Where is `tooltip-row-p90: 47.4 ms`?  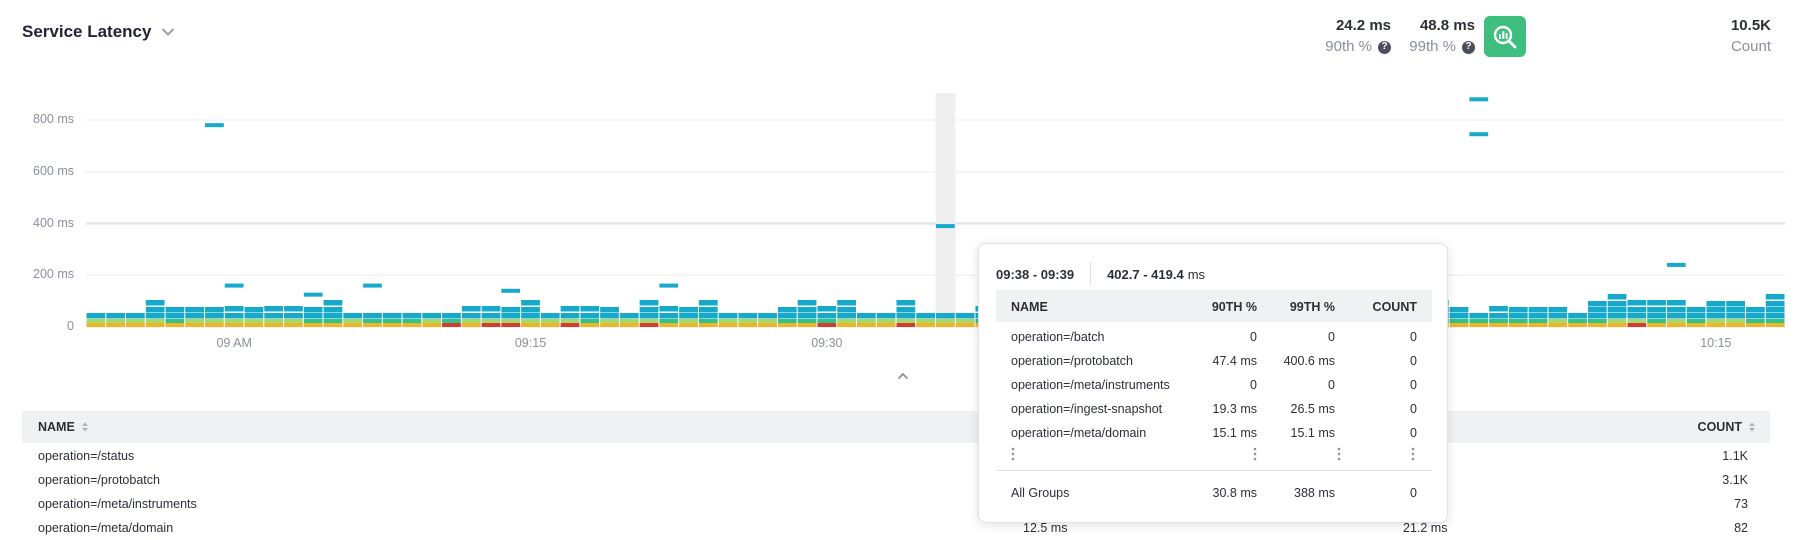
tooltip-row-p90: 47.4 ms is located at coordinates (1234, 361).